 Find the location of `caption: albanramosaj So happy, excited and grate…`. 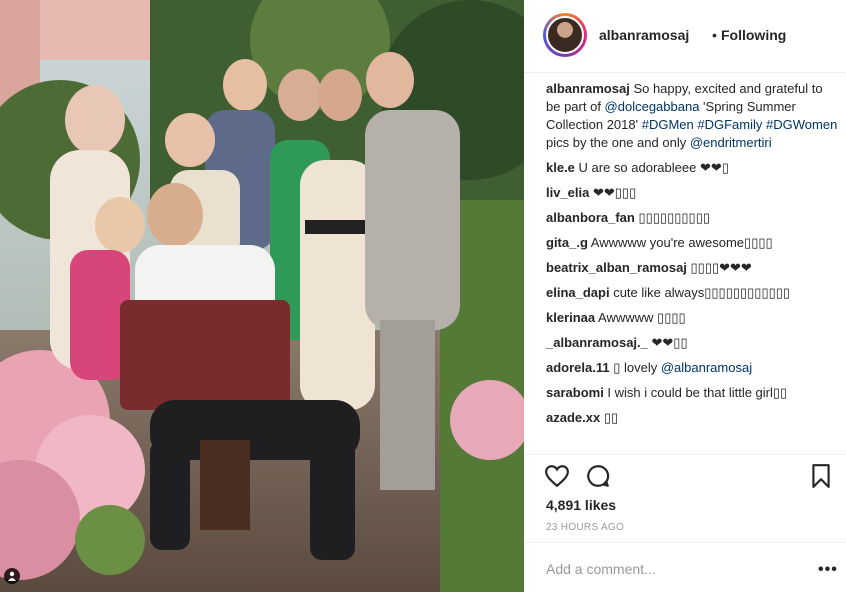

caption: albanramosaj So happy, excited and grate… is located at coordinates (692, 116).